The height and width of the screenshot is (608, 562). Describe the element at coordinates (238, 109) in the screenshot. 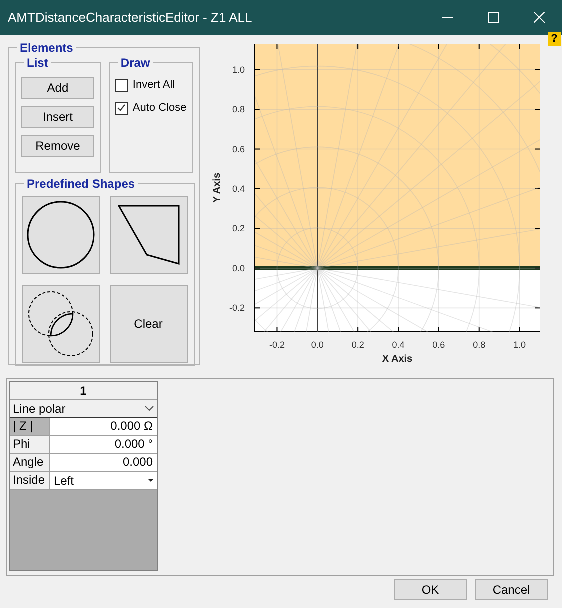

I see `y-tick-label: 0.8` at that location.